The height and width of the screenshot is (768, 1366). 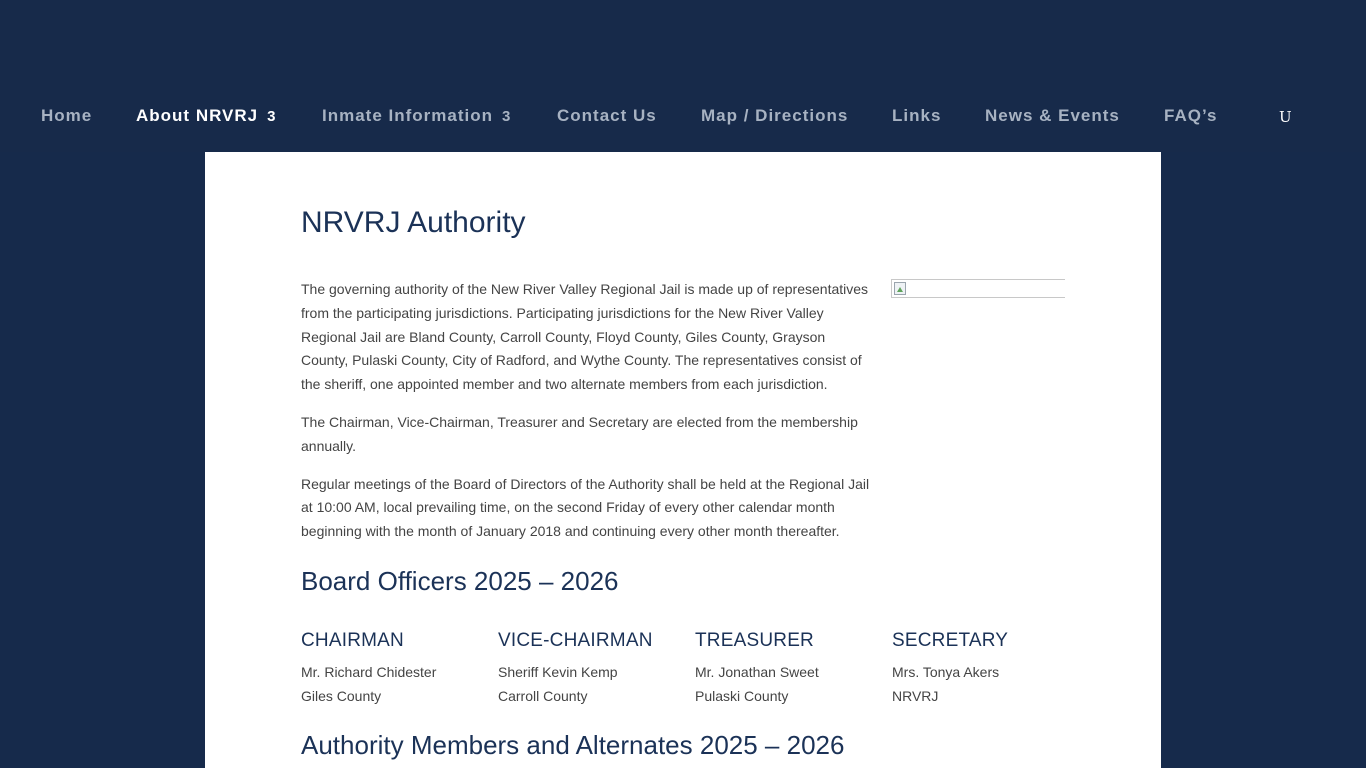 What do you see at coordinates (460, 581) in the screenshot?
I see `board-officers-title: Board Officers 2025 – 2026` at bounding box center [460, 581].